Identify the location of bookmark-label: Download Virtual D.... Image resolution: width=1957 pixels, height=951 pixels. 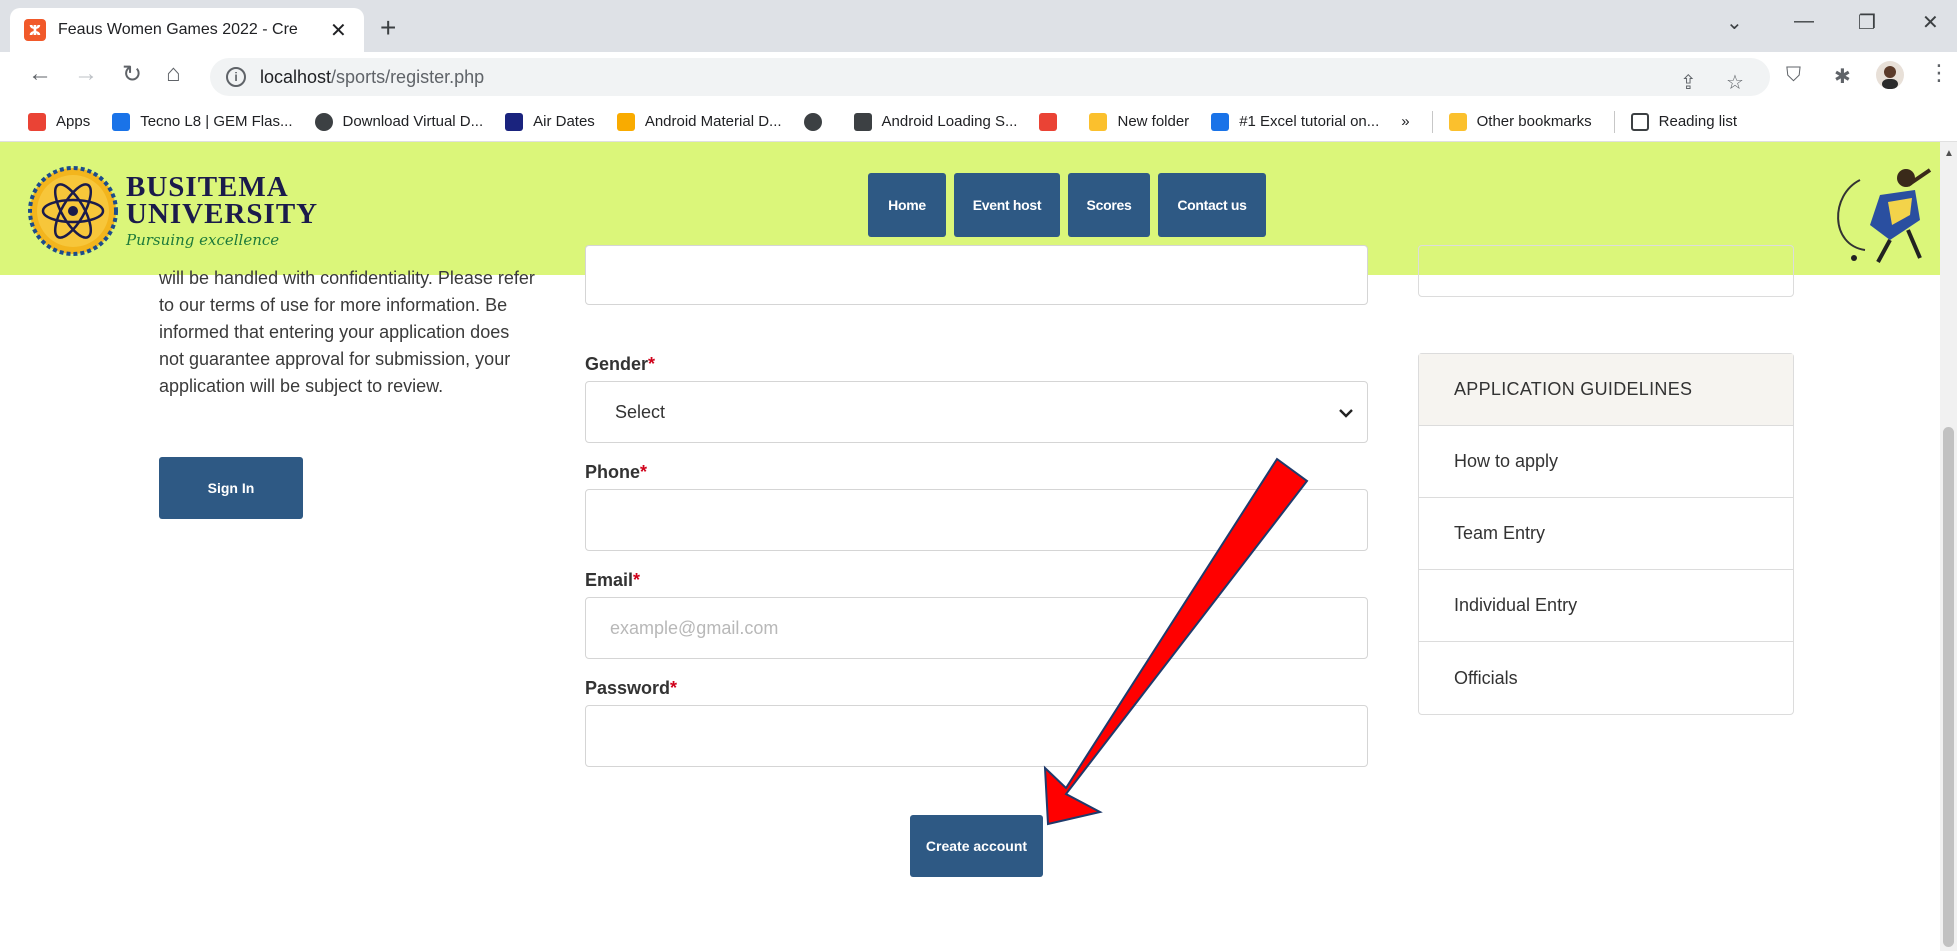
(413, 121).